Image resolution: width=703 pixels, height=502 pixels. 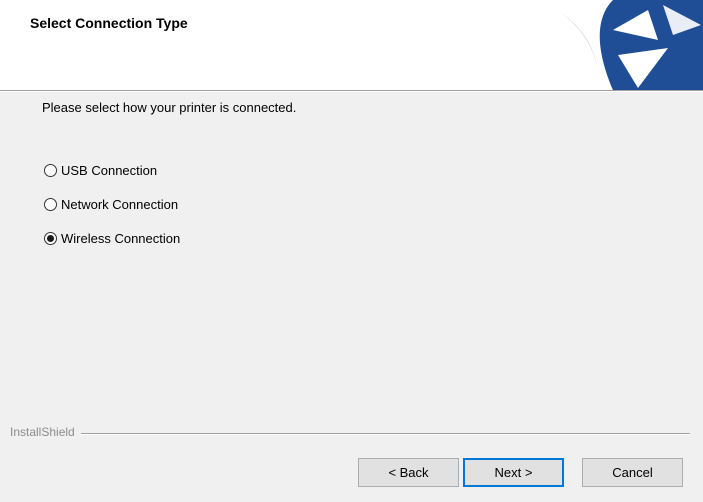 What do you see at coordinates (351, 91) in the screenshot?
I see `header-divider-highlight` at bounding box center [351, 91].